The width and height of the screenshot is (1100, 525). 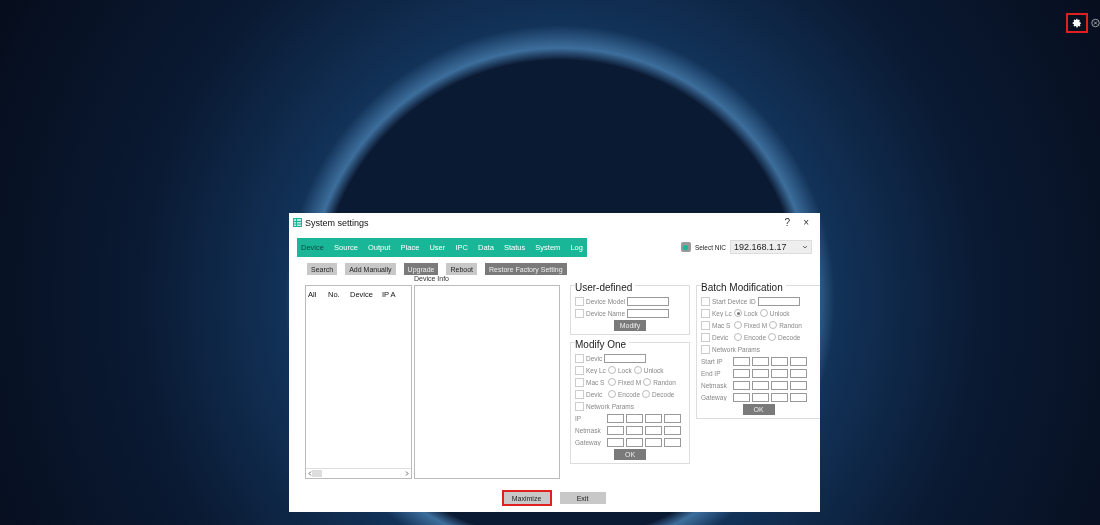 What do you see at coordinates (337, 222) in the screenshot?
I see `window-title: System settings` at bounding box center [337, 222].